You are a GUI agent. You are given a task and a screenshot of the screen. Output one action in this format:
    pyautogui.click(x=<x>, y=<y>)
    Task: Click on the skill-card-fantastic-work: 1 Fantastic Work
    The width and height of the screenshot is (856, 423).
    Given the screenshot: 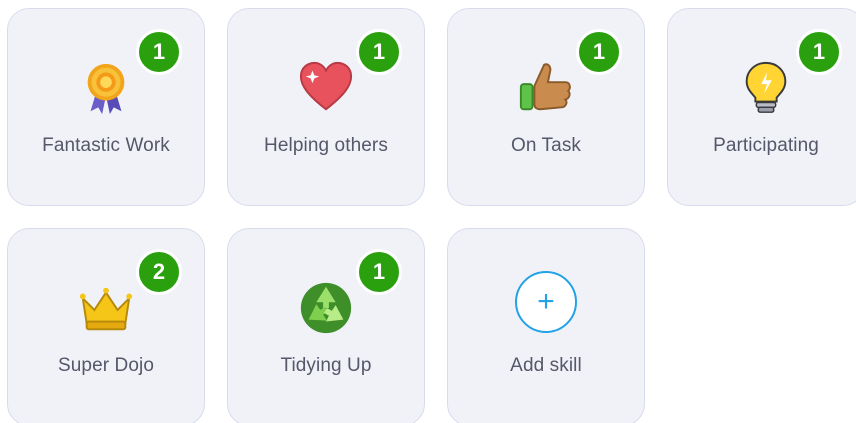 What is the action you would take?
    pyautogui.click(x=106, y=107)
    